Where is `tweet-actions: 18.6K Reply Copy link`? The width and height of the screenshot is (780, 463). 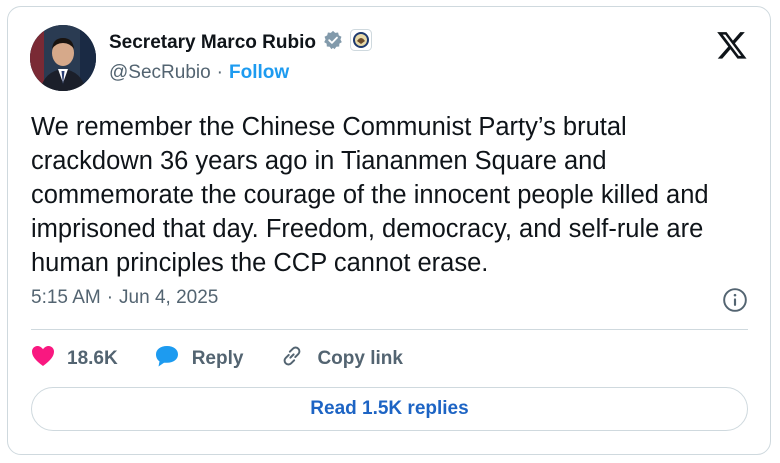 tweet-actions: 18.6K Reply Copy link is located at coordinates (235, 359).